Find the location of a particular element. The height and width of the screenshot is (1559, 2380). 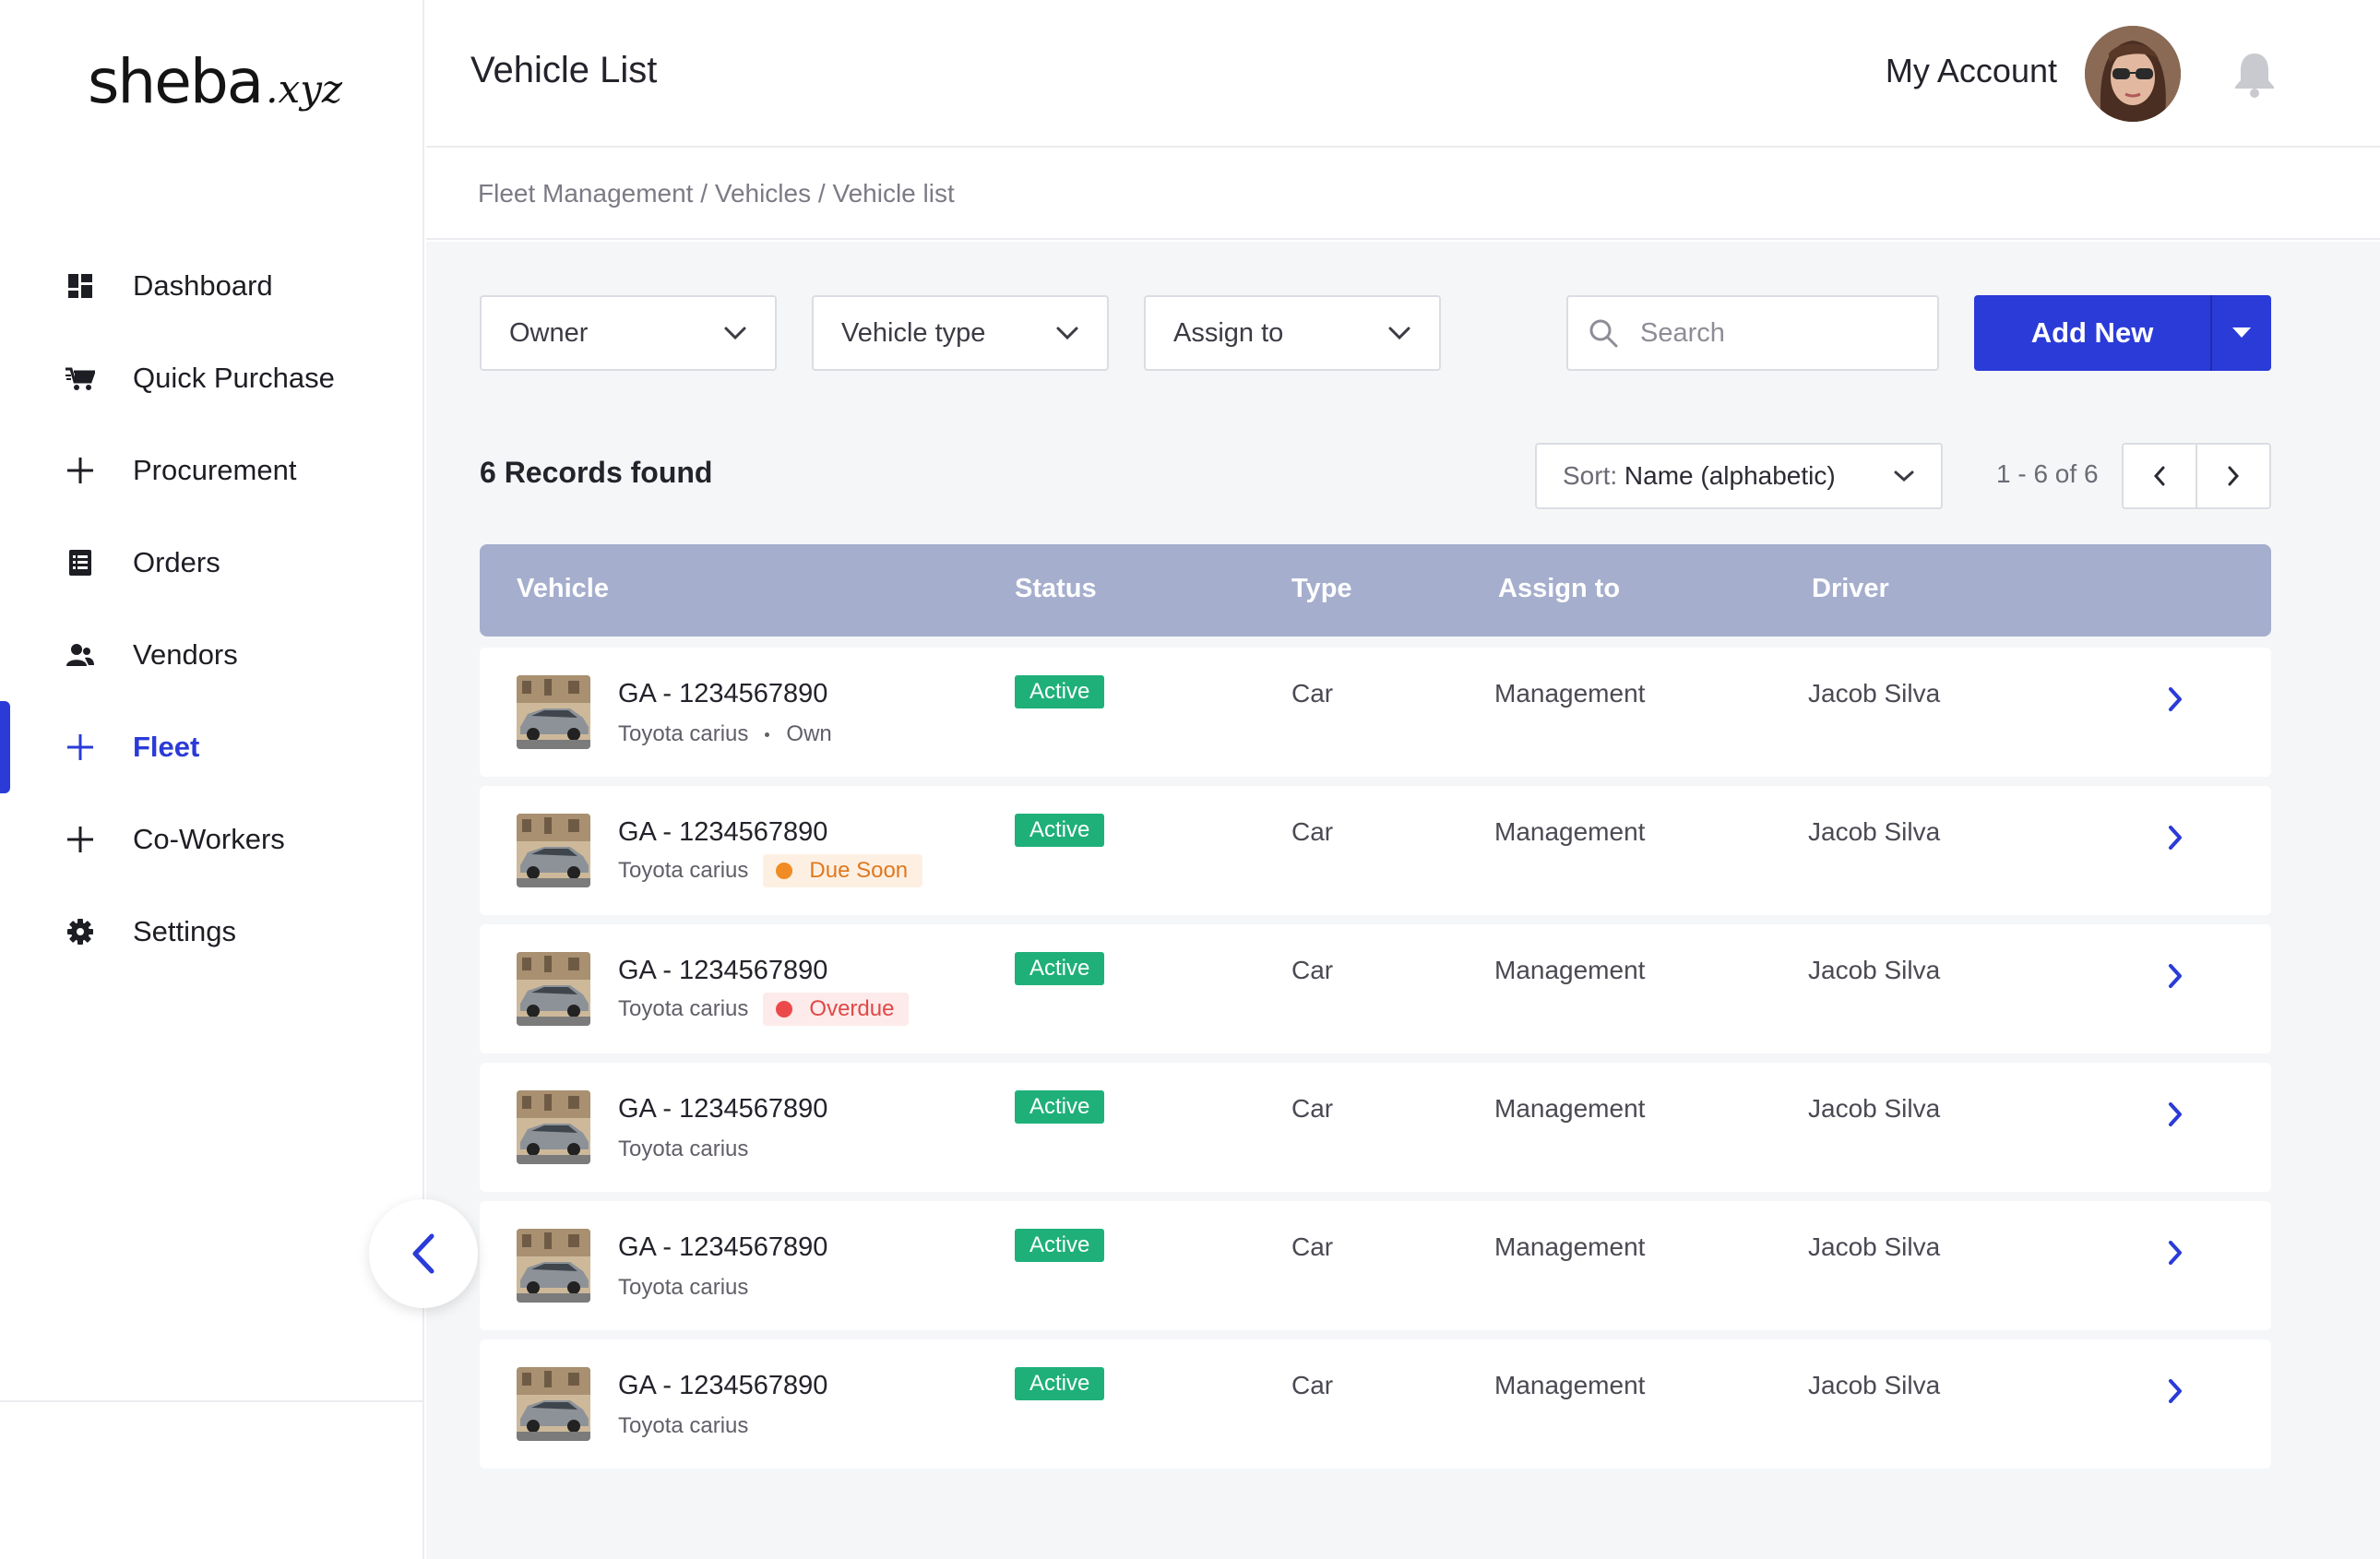

column-header-status: Status is located at coordinates (1056, 589).